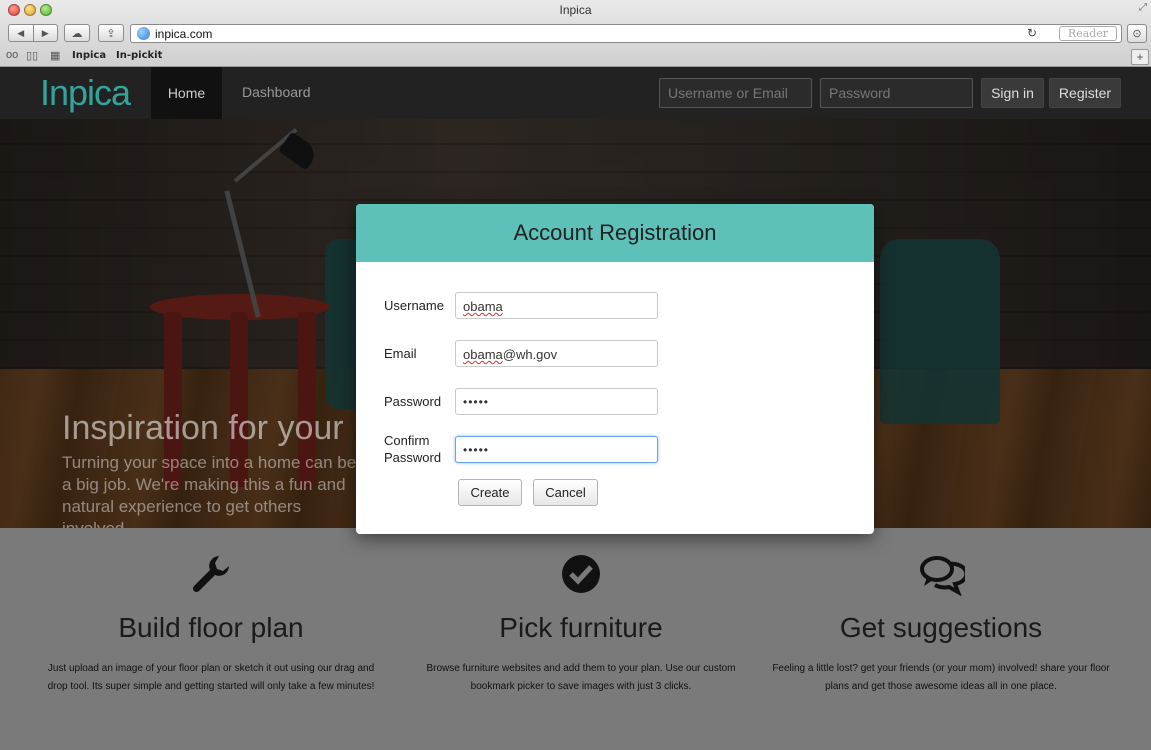 The width and height of the screenshot is (1151, 750). What do you see at coordinates (556, 401) in the screenshot?
I see `password-input: •••••` at bounding box center [556, 401].